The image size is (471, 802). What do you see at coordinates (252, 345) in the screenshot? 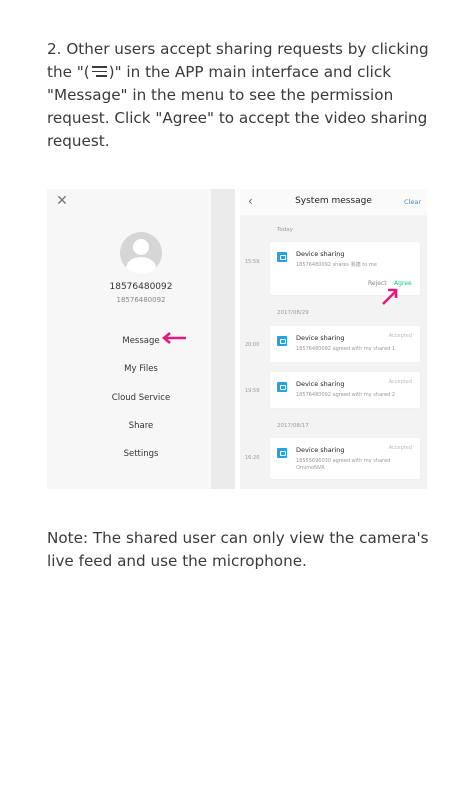
I see `time-label: 20:00` at bounding box center [252, 345].